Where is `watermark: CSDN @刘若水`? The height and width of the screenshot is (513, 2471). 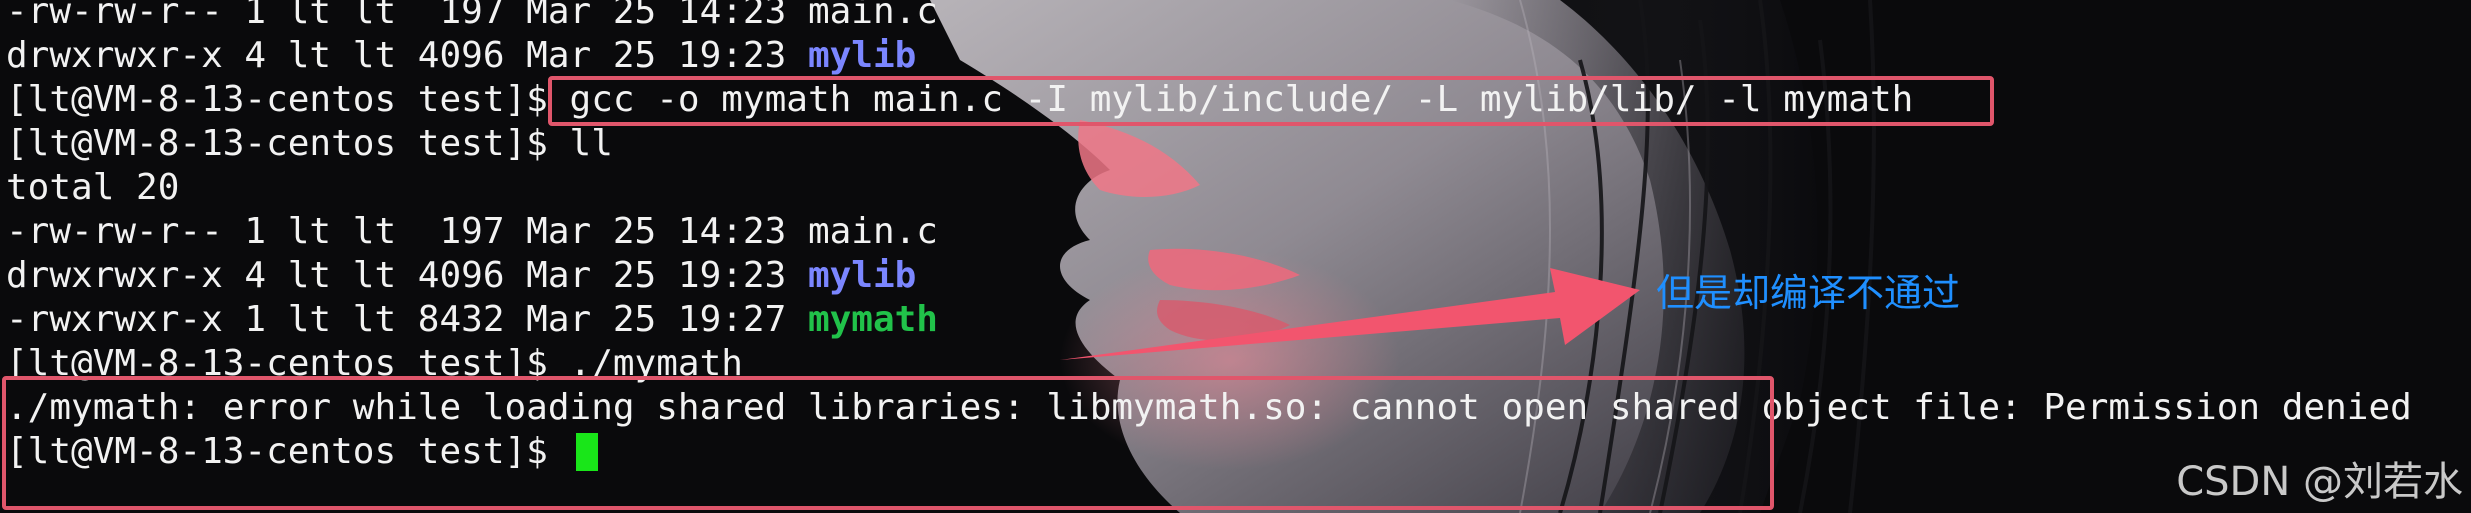 watermark: CSDN @刘若水 is located at coordinates (2319, 482).